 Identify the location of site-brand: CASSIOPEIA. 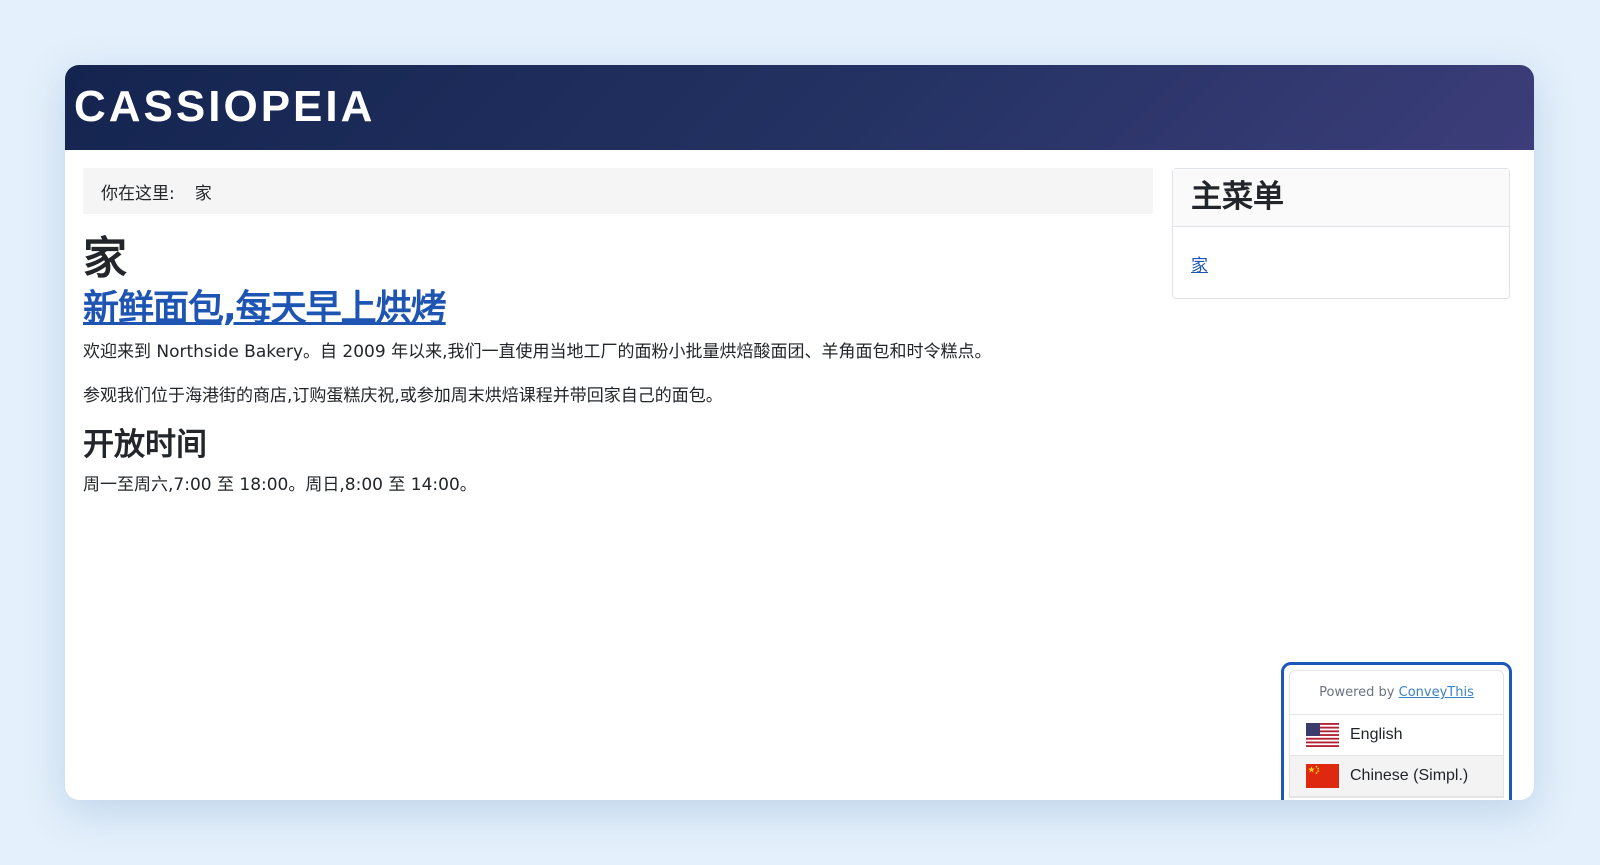
(224, 107).